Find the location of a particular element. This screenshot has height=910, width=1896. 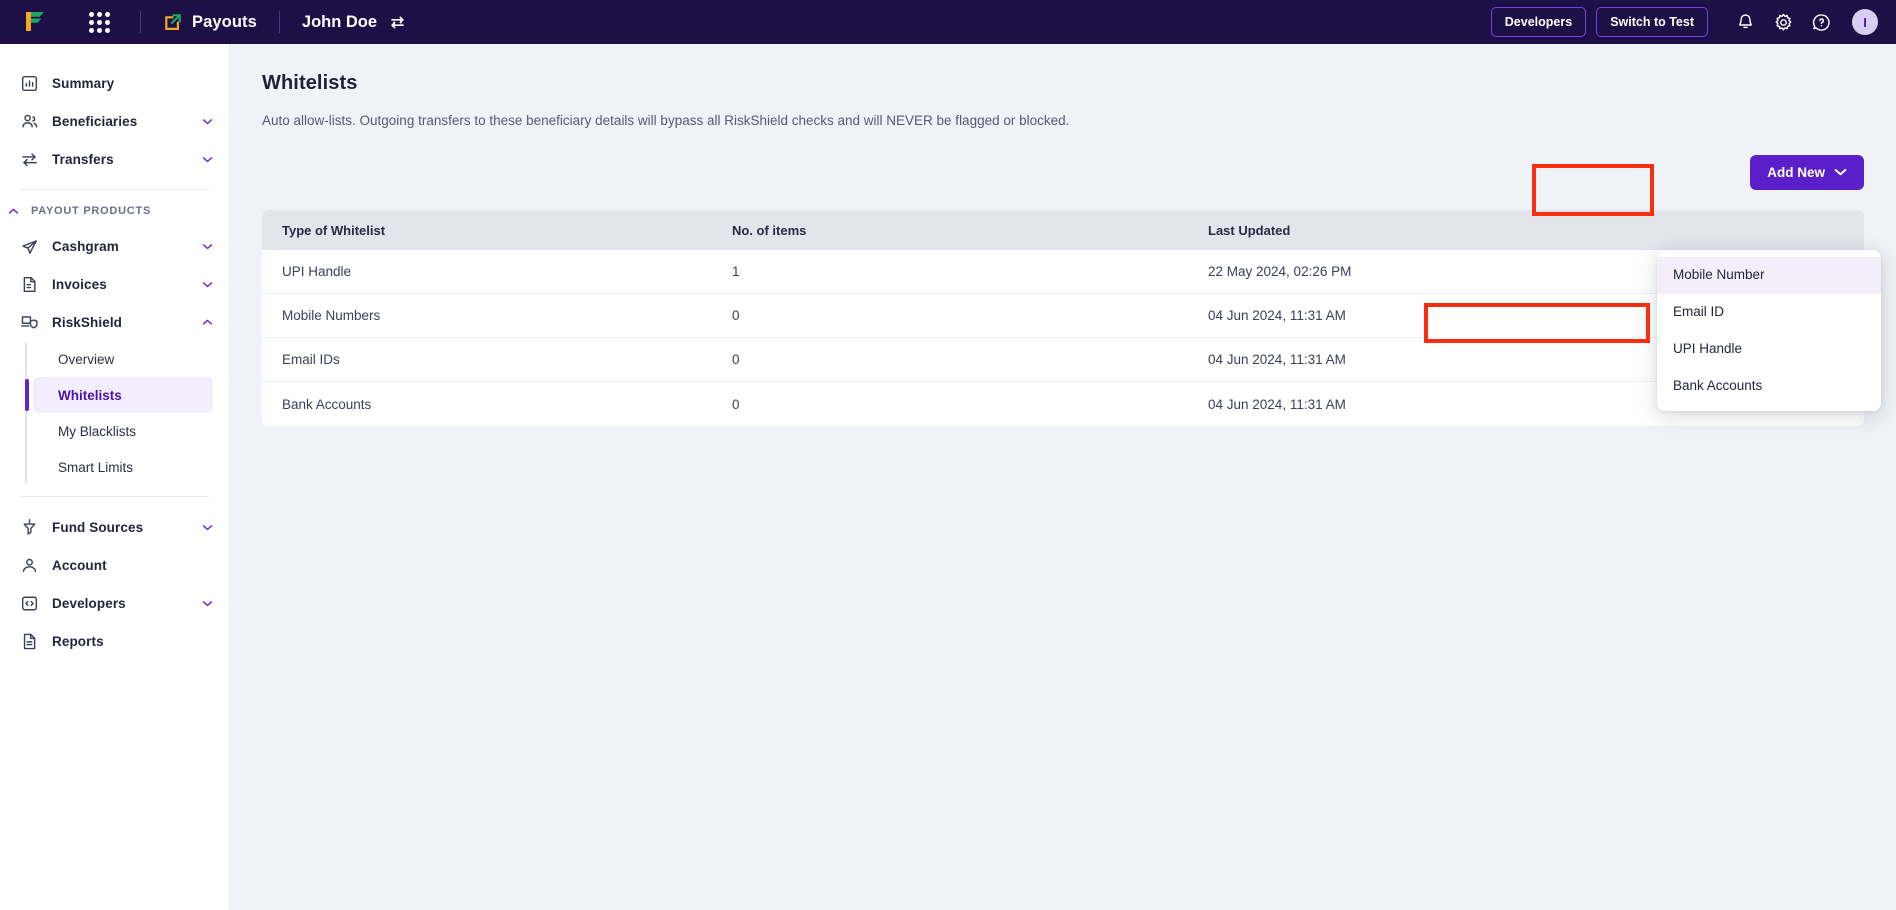

account-switcher: John Doe is located at coordinates (354, 22).